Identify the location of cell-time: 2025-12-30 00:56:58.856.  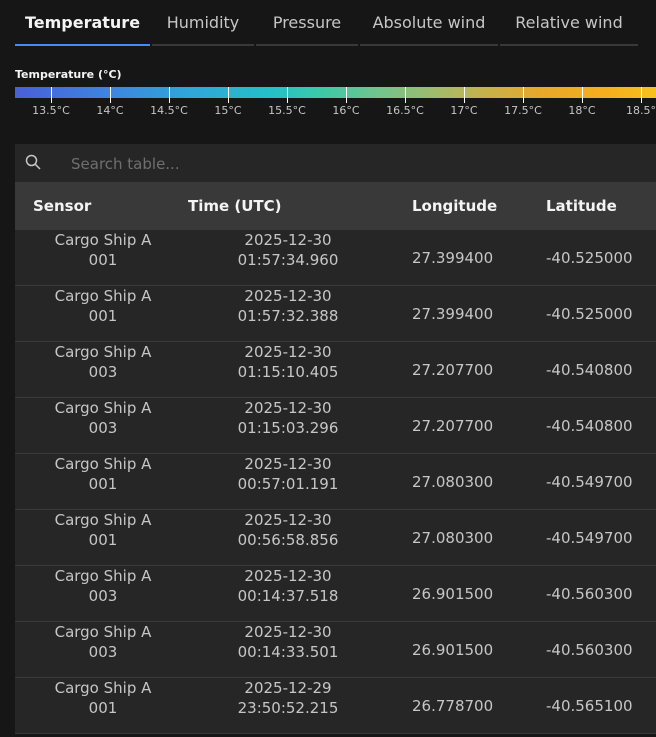
(288, 537).